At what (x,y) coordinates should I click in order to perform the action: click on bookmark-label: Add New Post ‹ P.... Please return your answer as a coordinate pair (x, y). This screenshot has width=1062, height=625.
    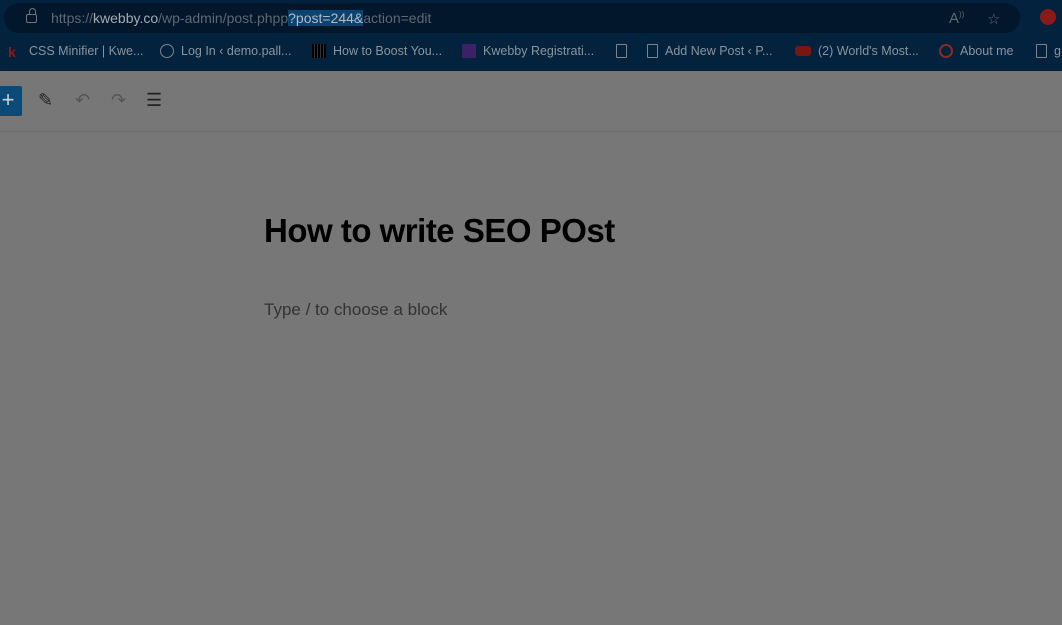
    Looking at the image, I should click on (719, 51).